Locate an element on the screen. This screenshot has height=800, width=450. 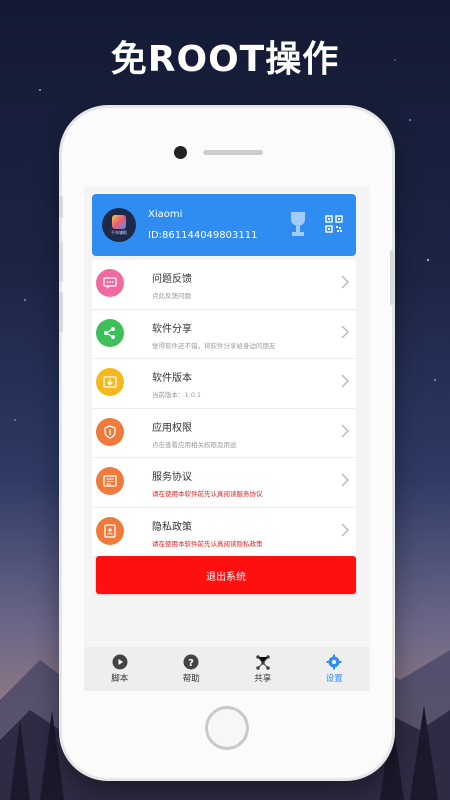
tab-label: 脚本 is located at coordinates (120, 679).